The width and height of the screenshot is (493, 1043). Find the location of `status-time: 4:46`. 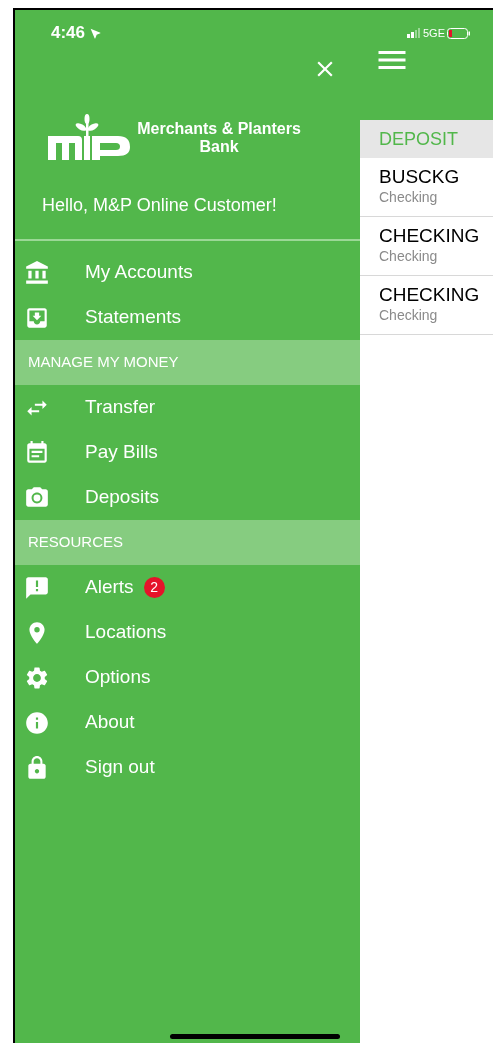

status-time: 4:46 is located at coordinates (68, 33).